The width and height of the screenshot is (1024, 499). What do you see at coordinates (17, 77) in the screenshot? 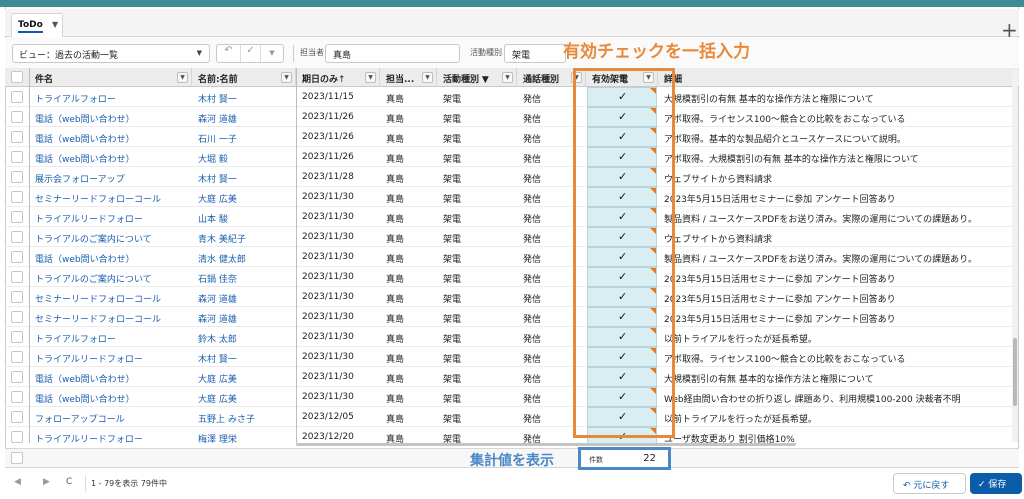
I see `select-all-checkbox` at bounding box center [17, 77].